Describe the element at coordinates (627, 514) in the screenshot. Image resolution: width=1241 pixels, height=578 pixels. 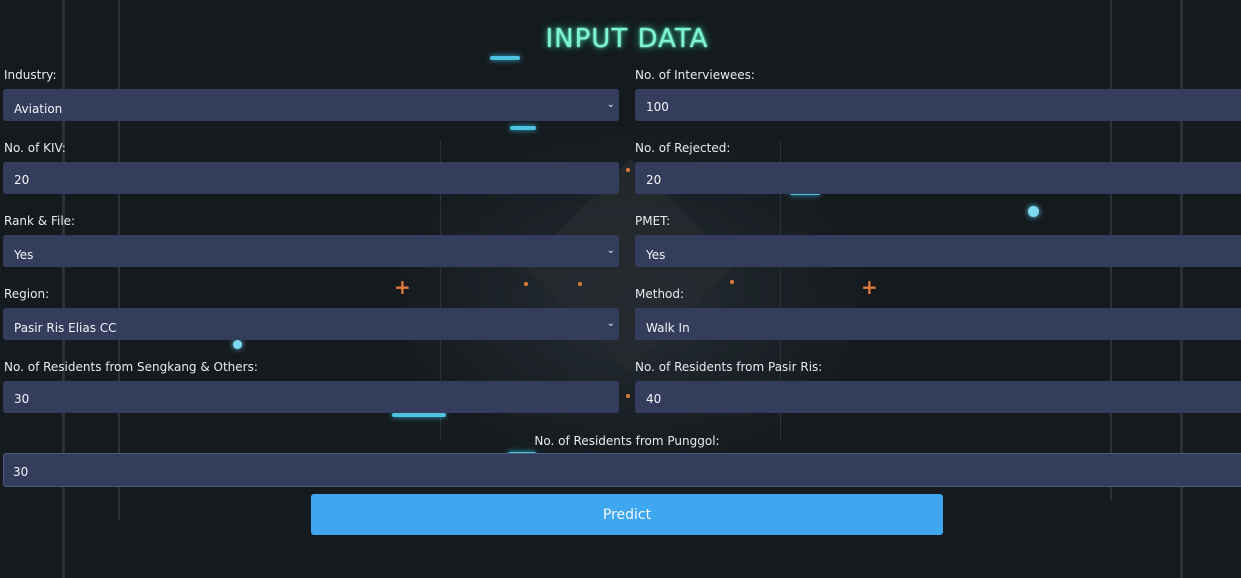
I see `predict-button: Predict` at that location.